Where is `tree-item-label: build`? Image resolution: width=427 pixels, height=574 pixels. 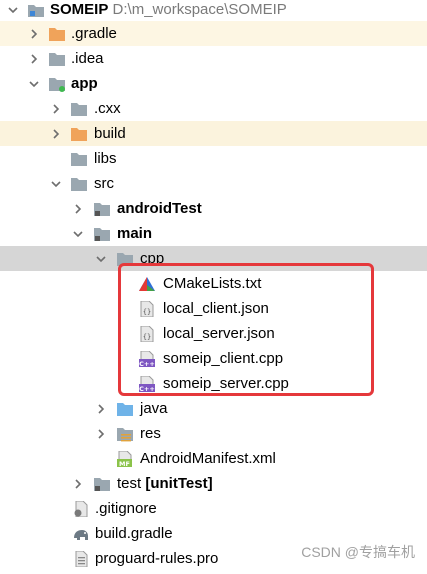 tree-item-label: build is located at coordinates (110, 133).